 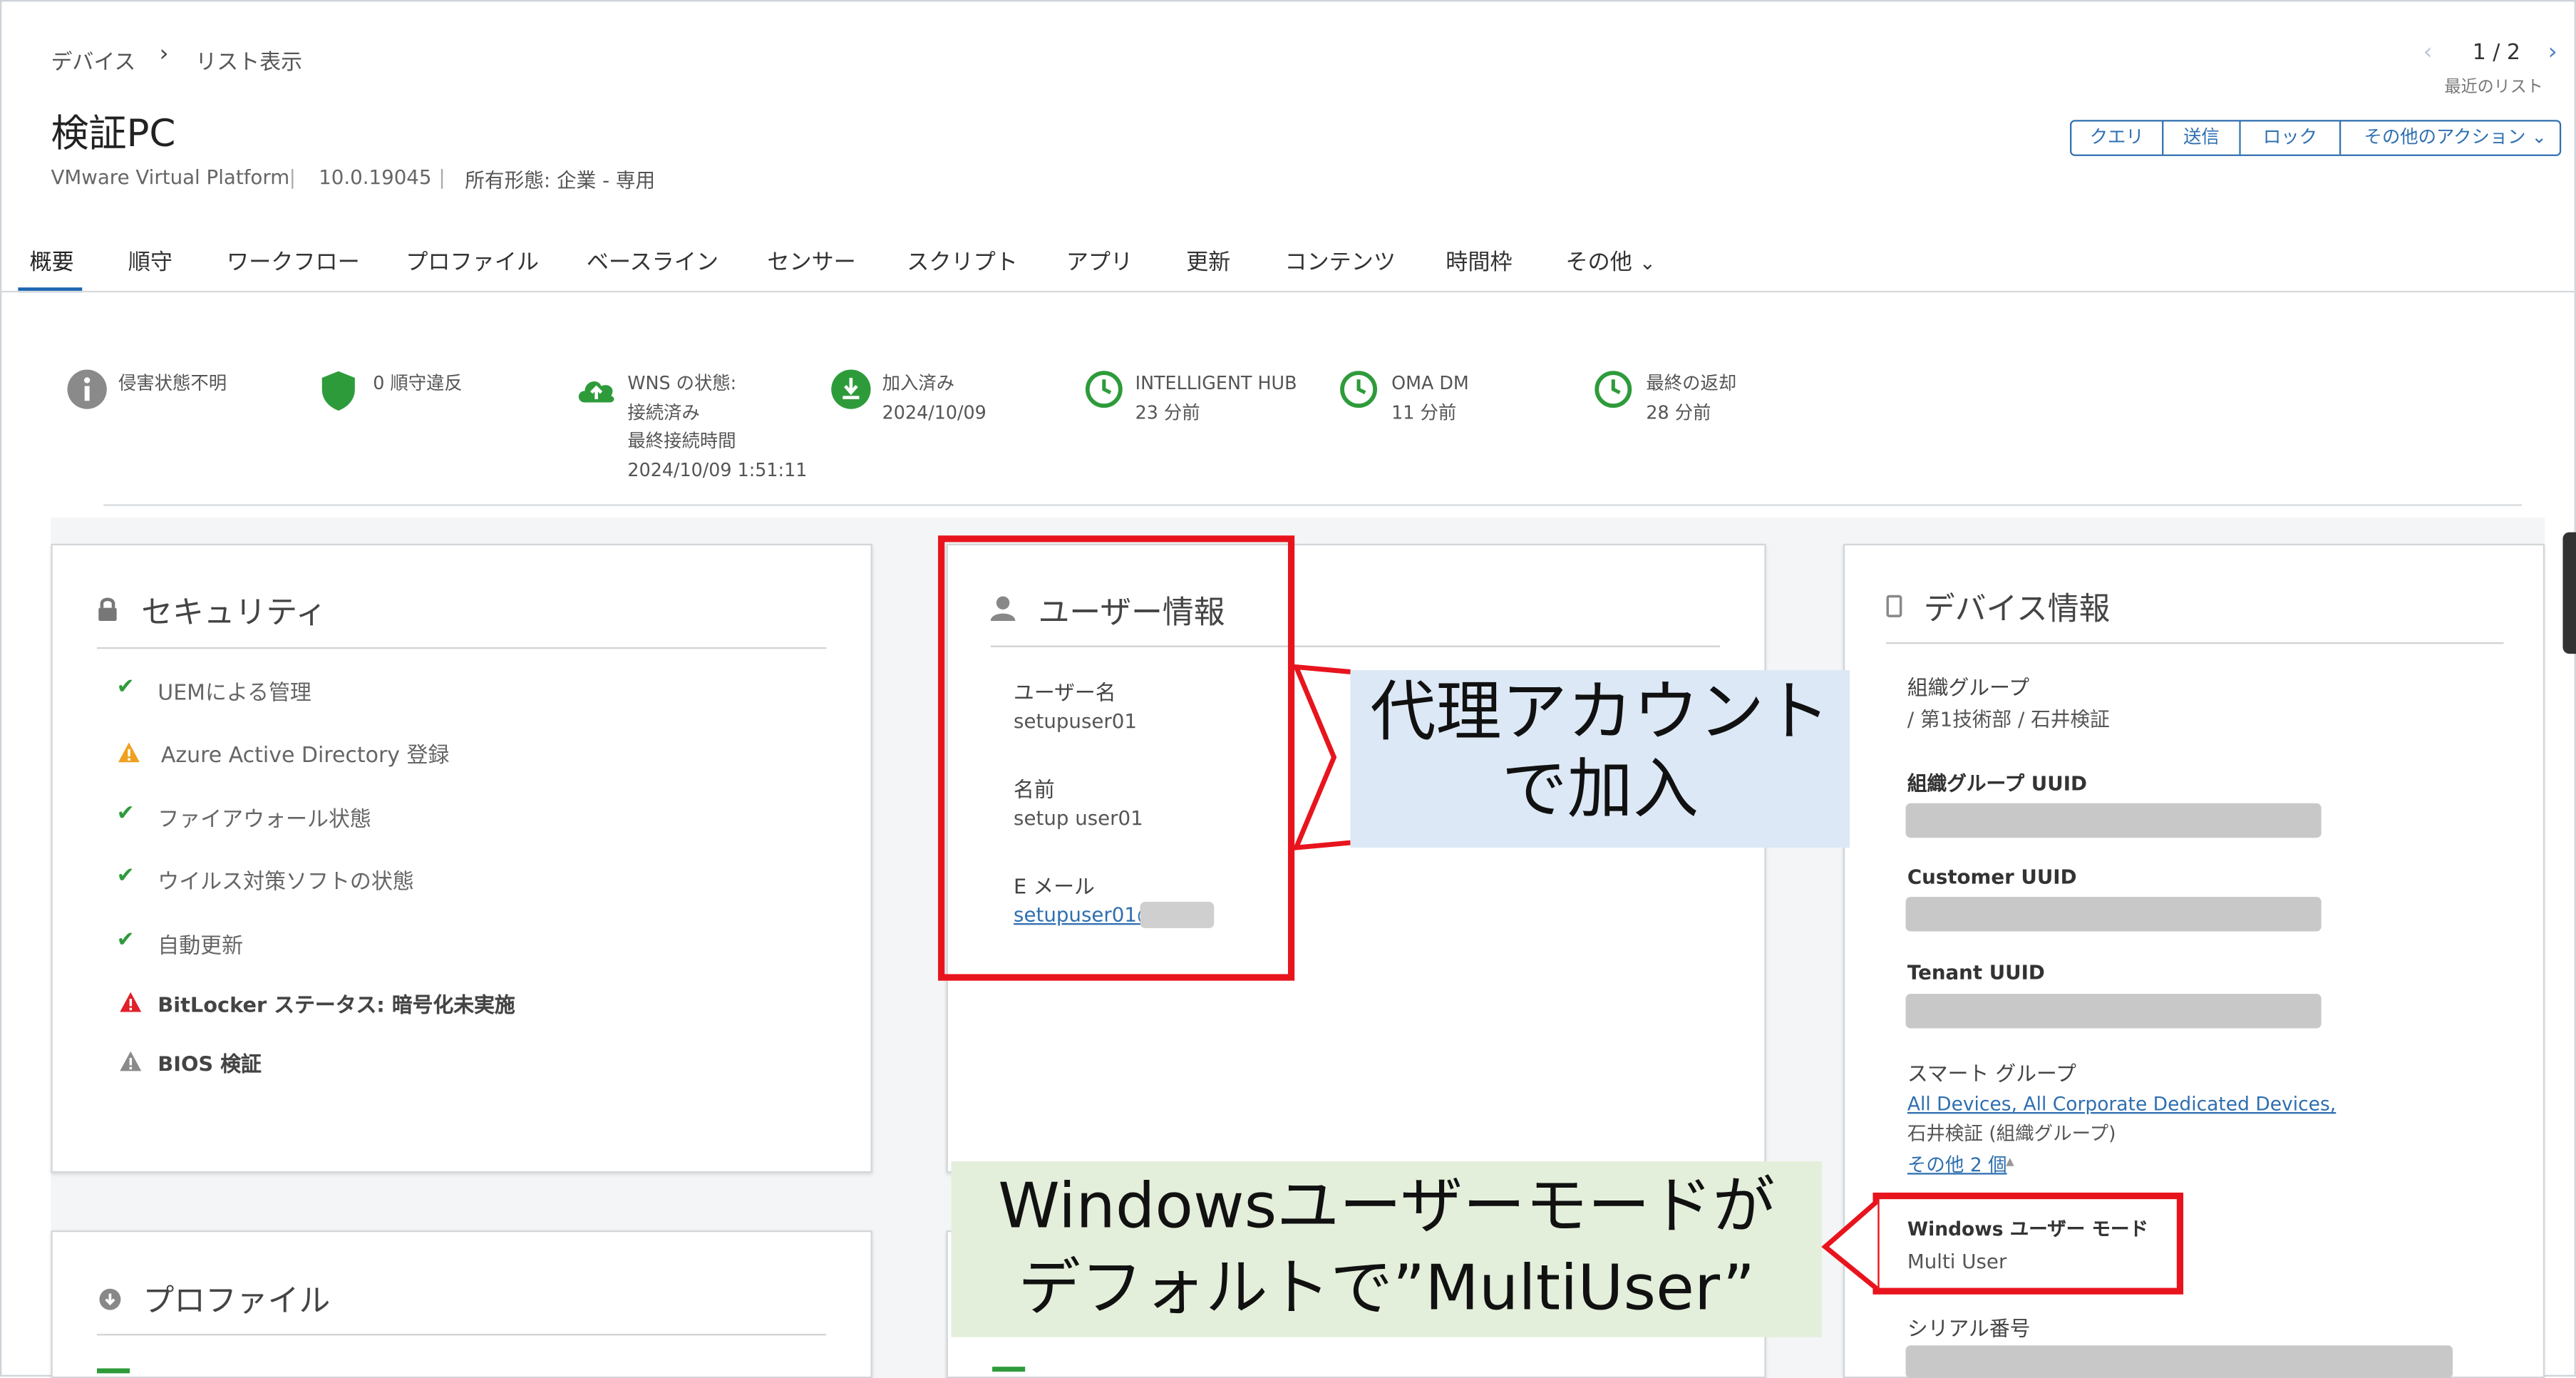 I want to click on wns-line3: 最終接続時間, so click(x=681, y=441).